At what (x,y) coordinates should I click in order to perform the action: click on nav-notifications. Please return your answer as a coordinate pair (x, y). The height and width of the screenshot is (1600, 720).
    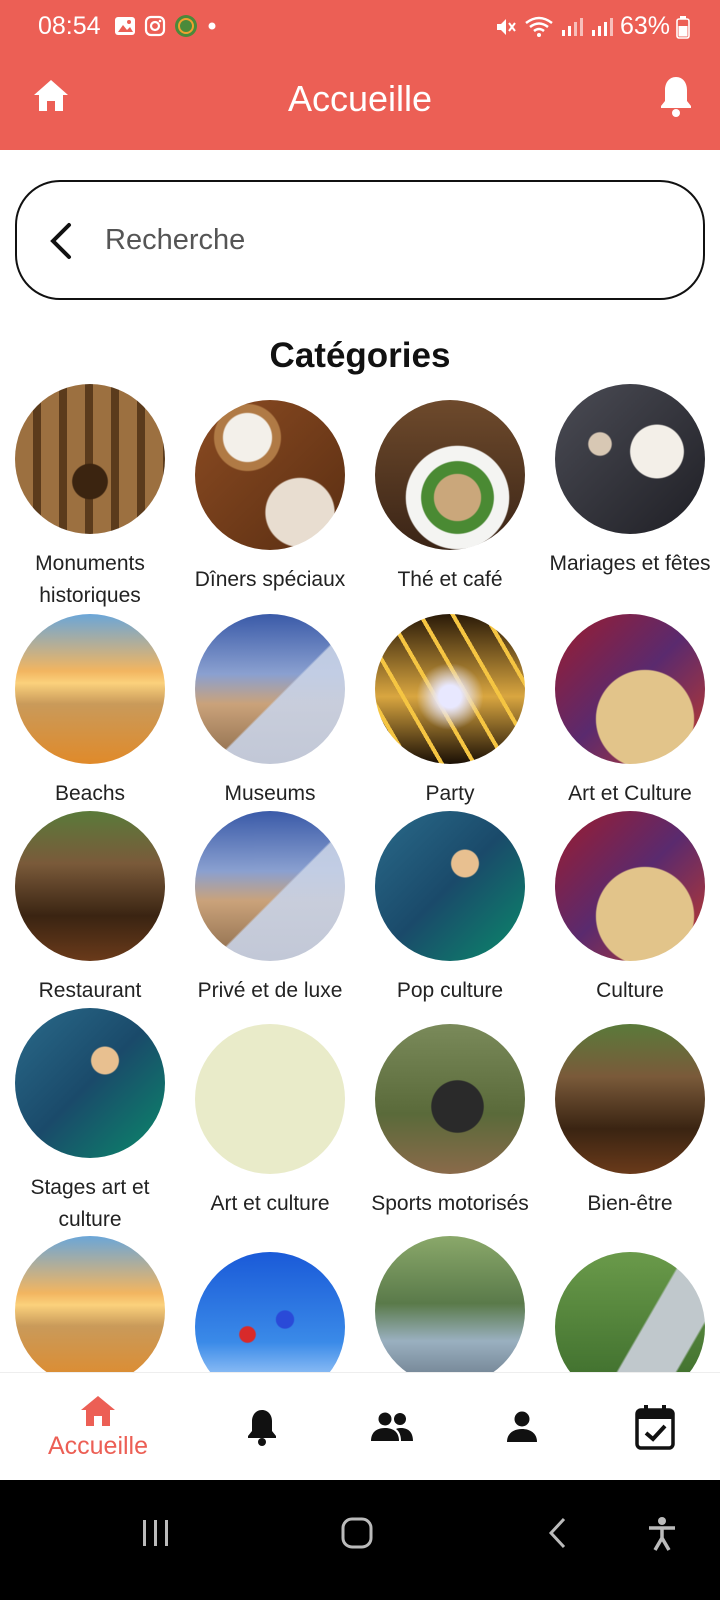
    Looking at the image, I should click on (262, 1427).